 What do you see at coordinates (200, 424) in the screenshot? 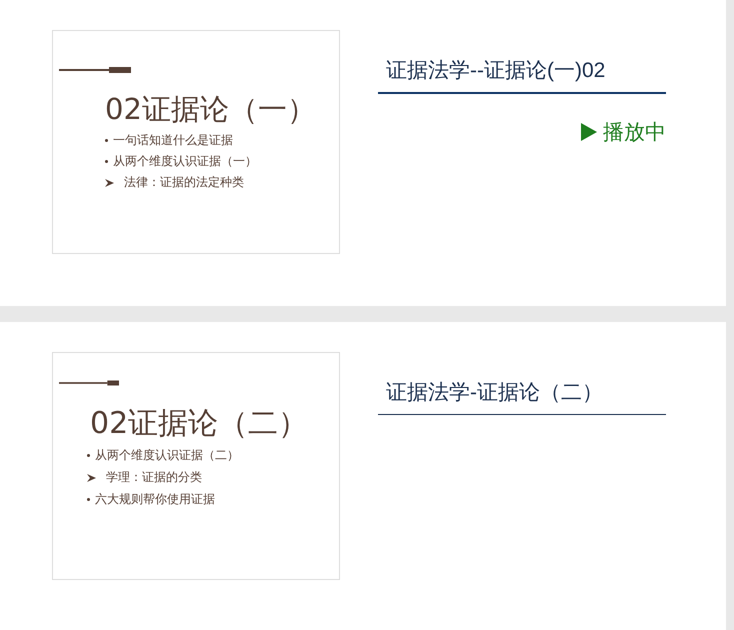
I see `slide-title: 02证据论（二）` at bounding box center [200, 424].